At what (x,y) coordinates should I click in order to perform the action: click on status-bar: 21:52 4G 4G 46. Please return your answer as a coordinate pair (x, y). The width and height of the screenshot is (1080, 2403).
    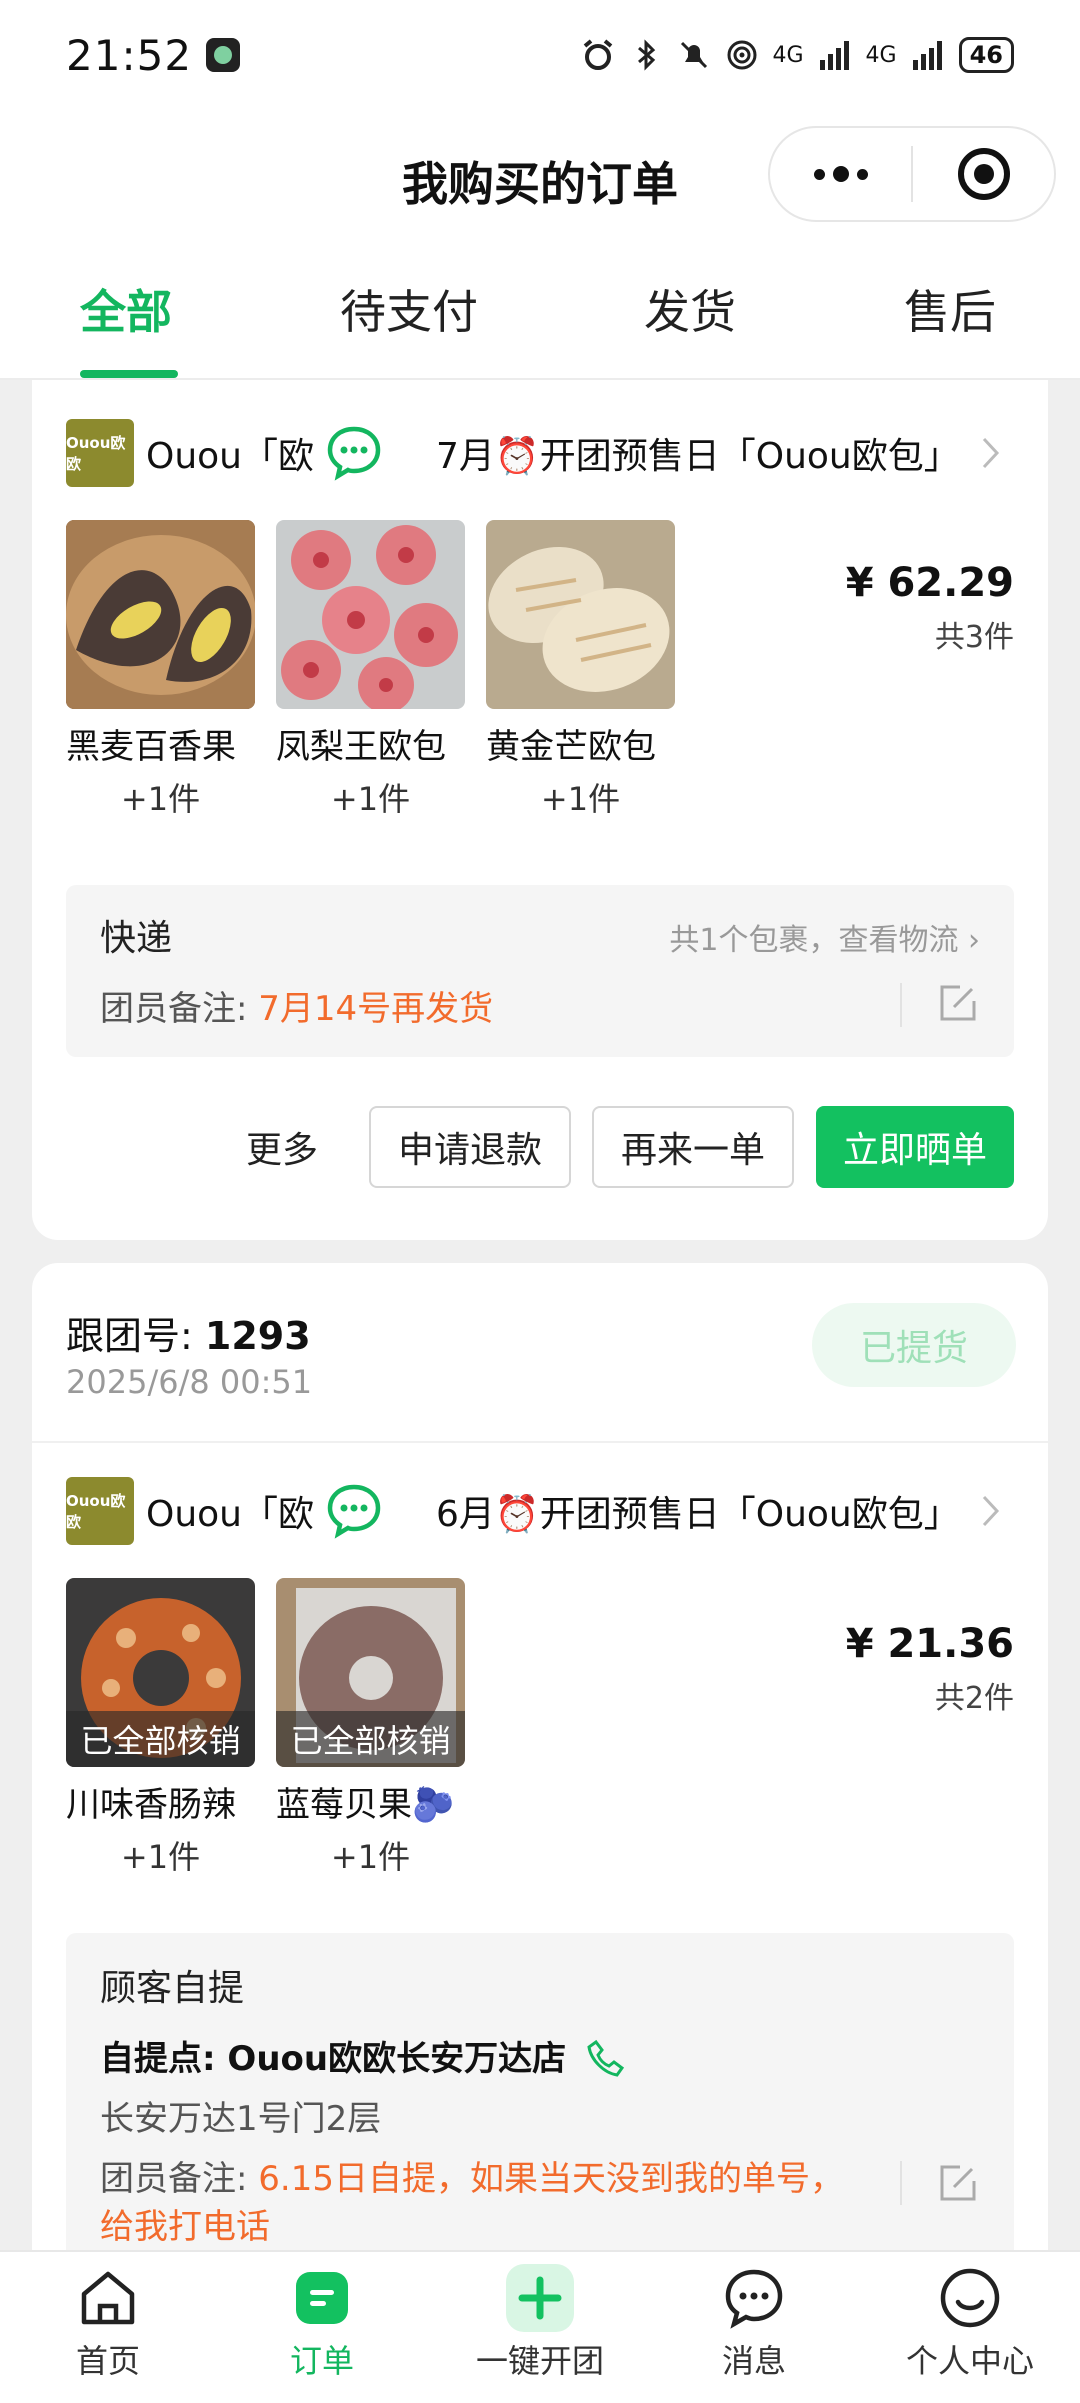
    Looking at the image, I should click on (540, 55).